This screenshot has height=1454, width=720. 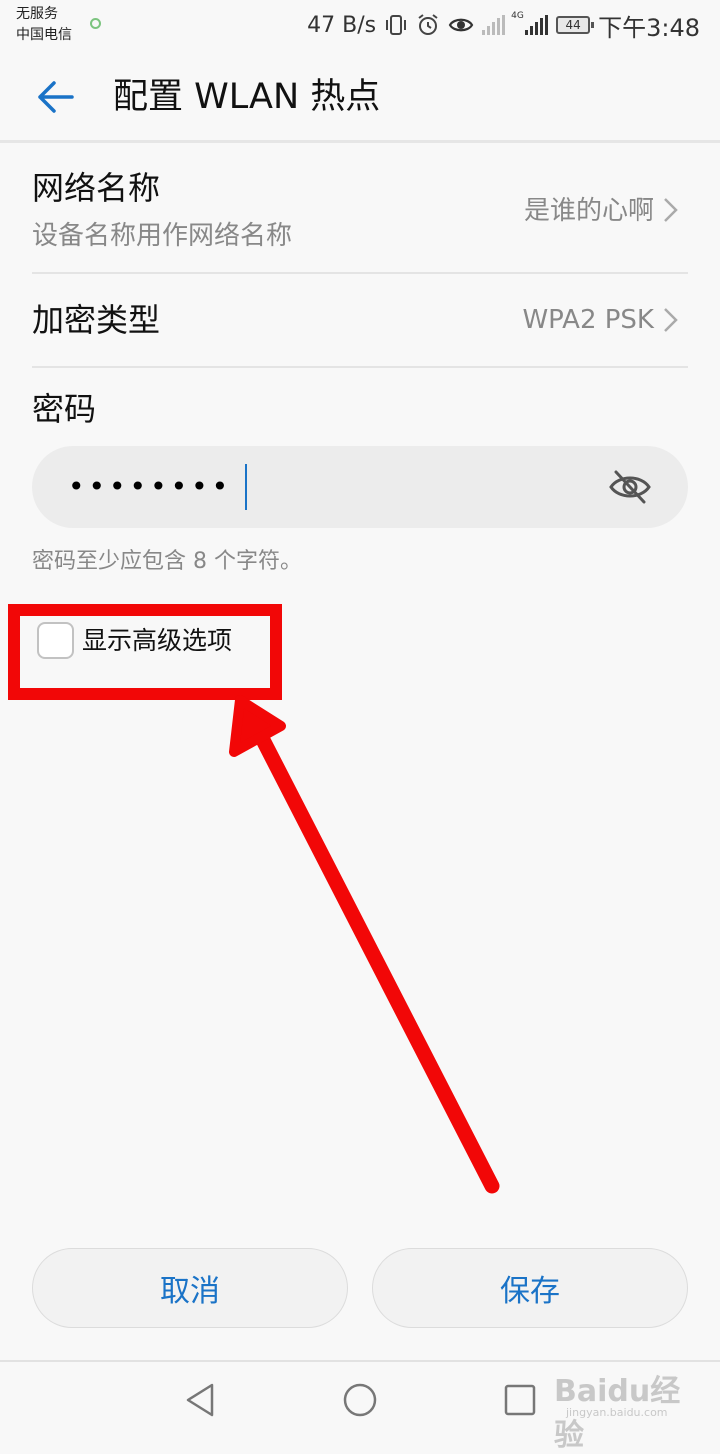 I want to click on app-header: 配置 WLAN 热点, so click(x=360, y=95).